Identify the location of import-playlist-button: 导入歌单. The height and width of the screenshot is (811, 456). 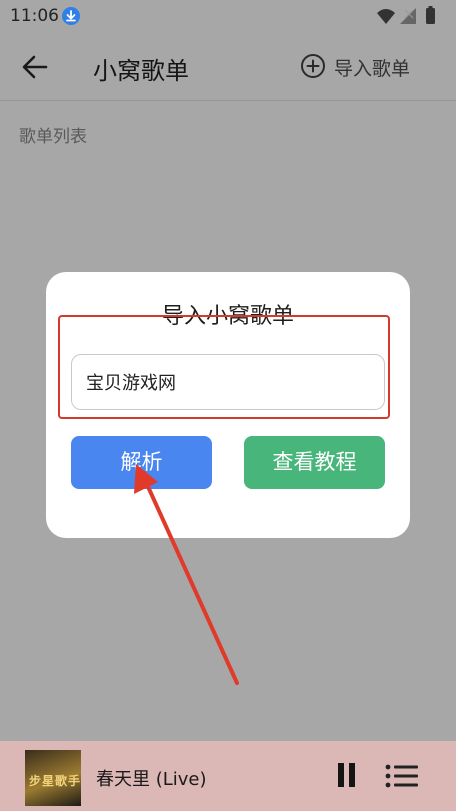
(359, 67).